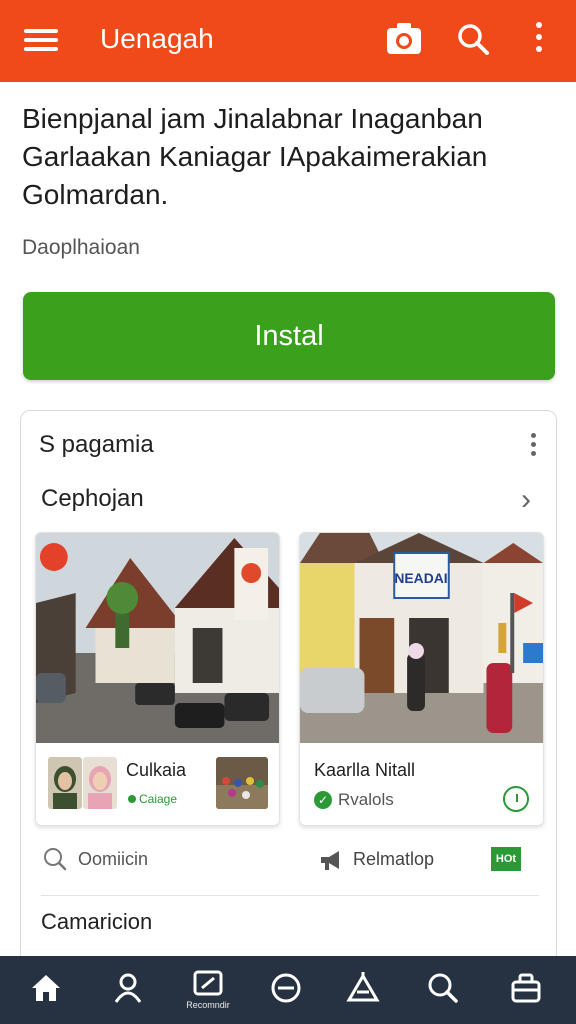 This screenshot has height=1024, width=576. Describe the element at coordinates (92, 499) in the screenshot. I see `section-subheading: Cephojan` at that location.